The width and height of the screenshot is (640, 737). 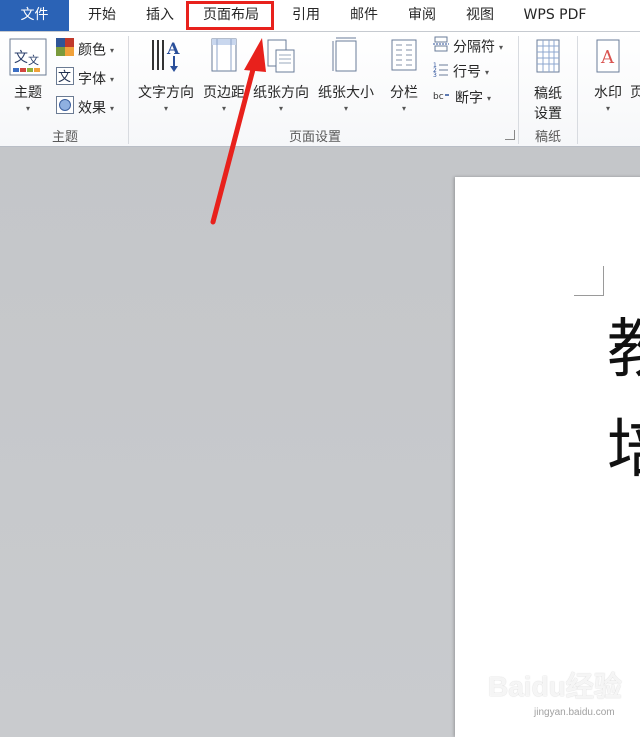 What do you see at coordinates (64, 137) in the screenshot?
I see `group-label-themes: 主题` at bounding box center [64, 137].